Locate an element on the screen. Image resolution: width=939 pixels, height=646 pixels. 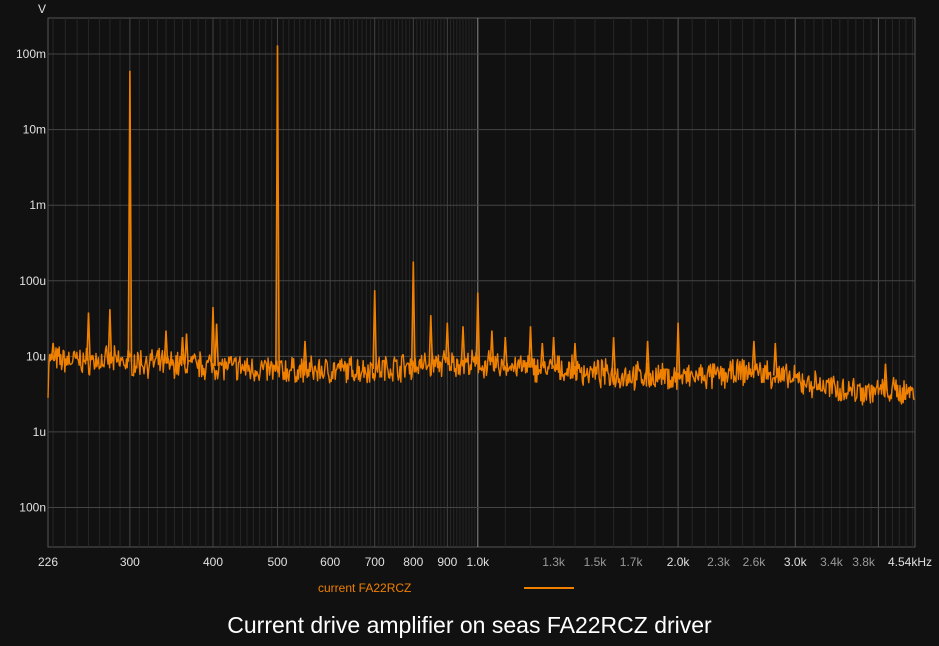
y-axis-ticks: 100m 10m 1m 100u 10u 1u 100n is located at coordinates (31, 280).